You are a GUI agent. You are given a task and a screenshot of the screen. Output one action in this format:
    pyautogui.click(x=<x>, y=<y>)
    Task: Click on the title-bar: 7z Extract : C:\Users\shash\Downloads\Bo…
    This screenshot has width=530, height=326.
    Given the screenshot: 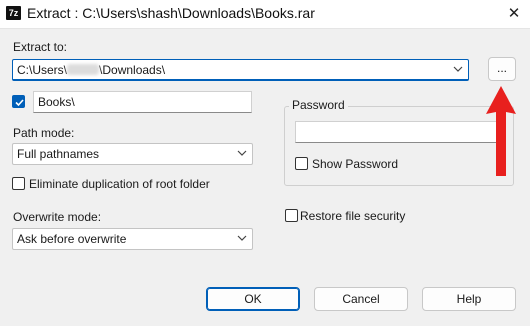 What is the action you would take?
    pyautogui.click(x=265, y=14)
    